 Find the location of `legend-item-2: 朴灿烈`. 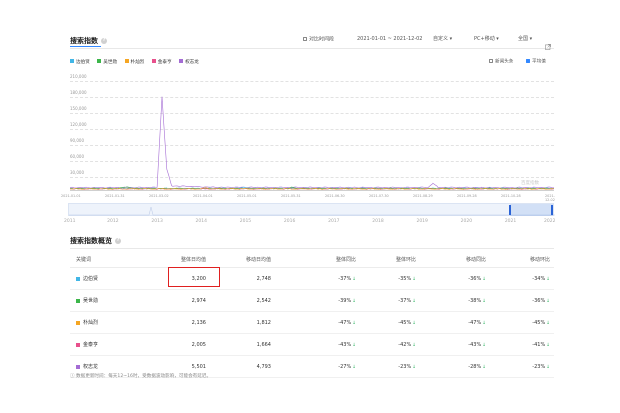

legend-item-2: 朴灿烈 is located at coordinates (134, 62).